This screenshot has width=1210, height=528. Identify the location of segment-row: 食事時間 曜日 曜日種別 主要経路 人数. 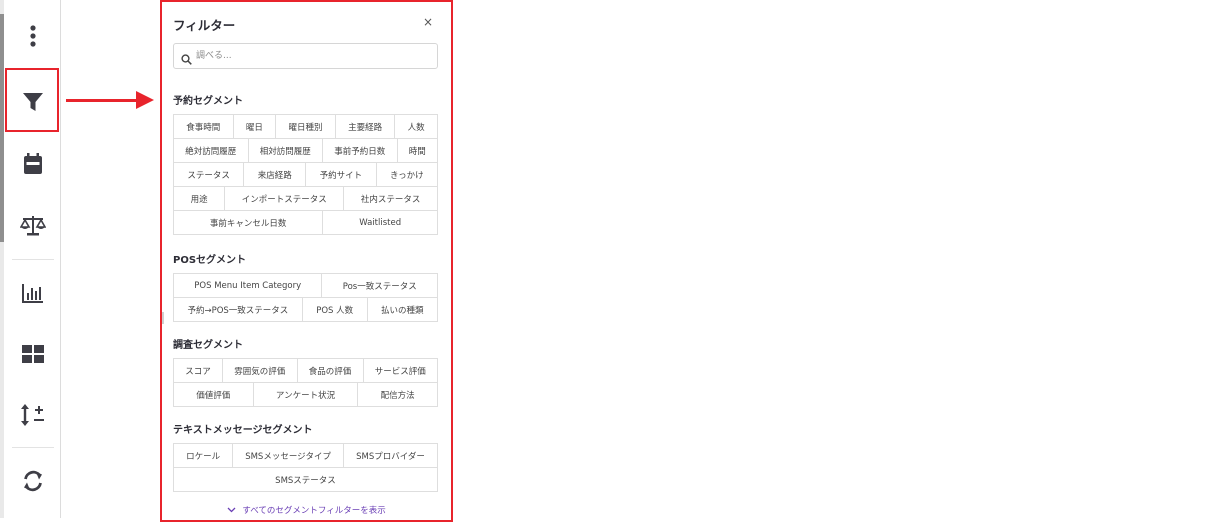
(305, 127).